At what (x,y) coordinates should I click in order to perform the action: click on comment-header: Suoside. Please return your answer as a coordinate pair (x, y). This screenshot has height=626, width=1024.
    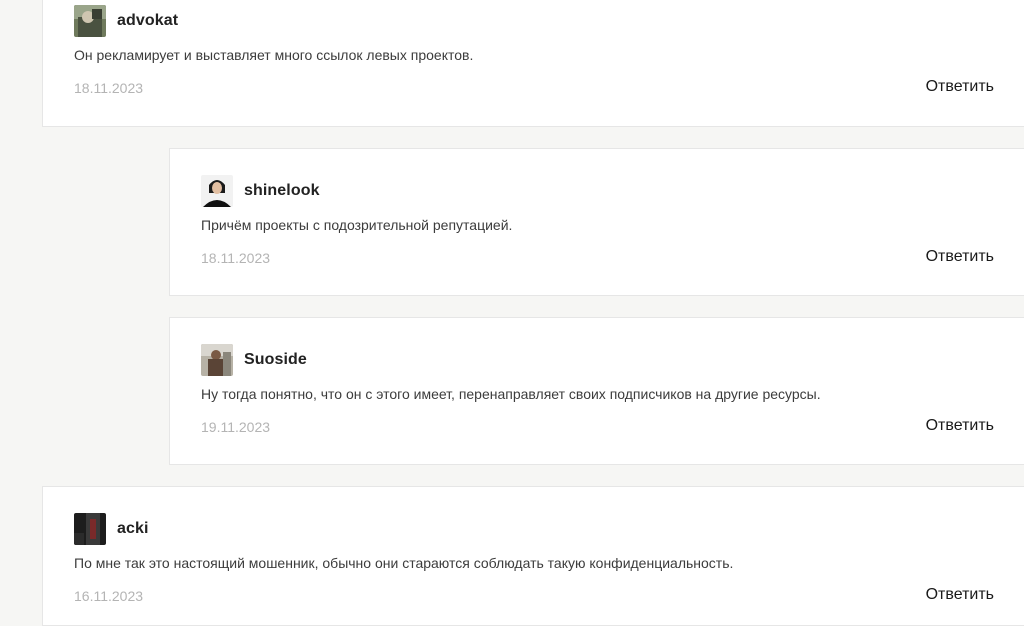
    Looking at the image, I should click on (254, 360).